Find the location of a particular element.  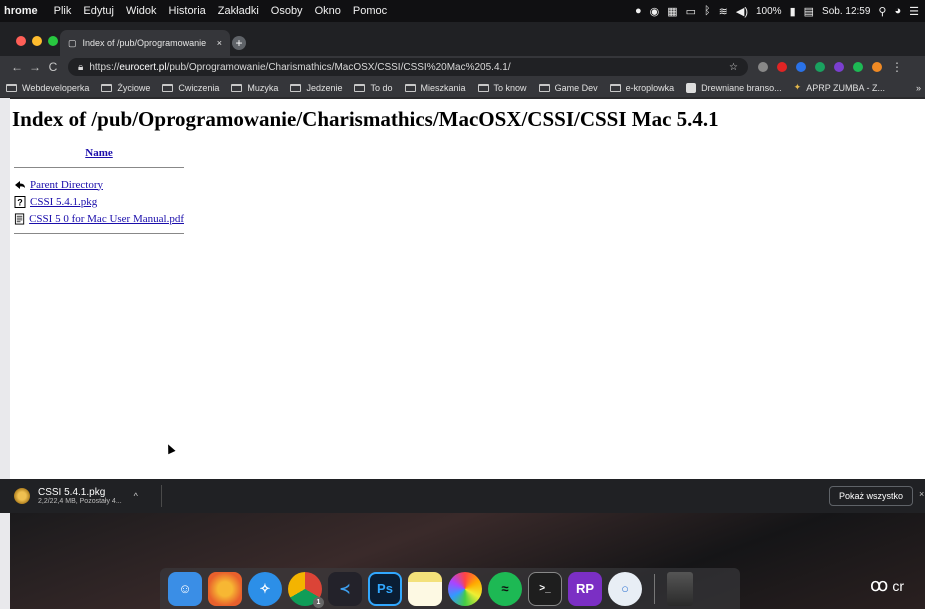

tab-index-of-pub: ▢ Index of /pub/Oprogramowanie × is located at coordinates (145, 43).